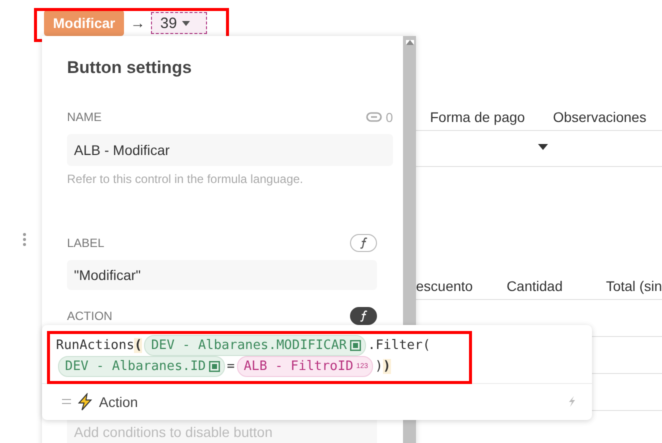 Image resolution: width=662 pixels, height=443 pixels. What do you see at coordinates (222, 275) in the screenshot?
I see `label-field: "Modificar"` at bounding box center [222, 275].